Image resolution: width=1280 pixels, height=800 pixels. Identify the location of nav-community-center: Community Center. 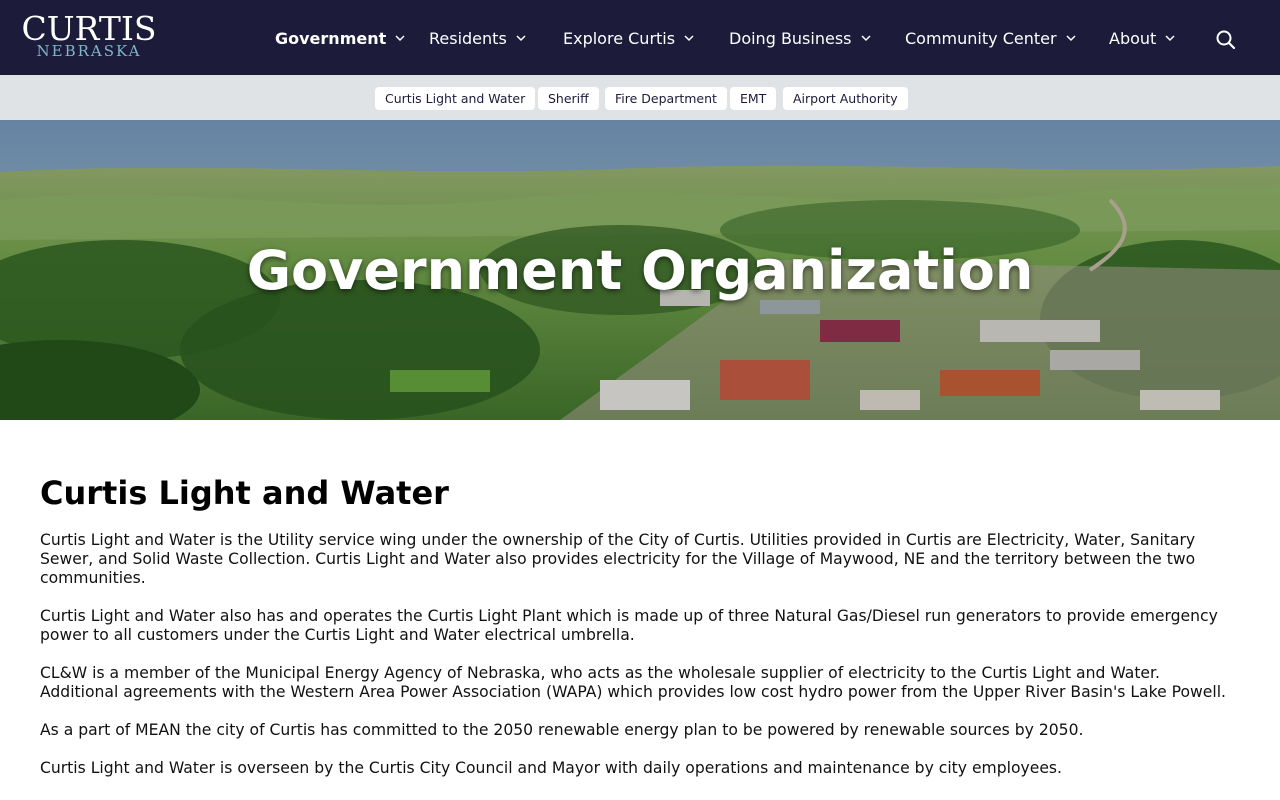
(991, 38).